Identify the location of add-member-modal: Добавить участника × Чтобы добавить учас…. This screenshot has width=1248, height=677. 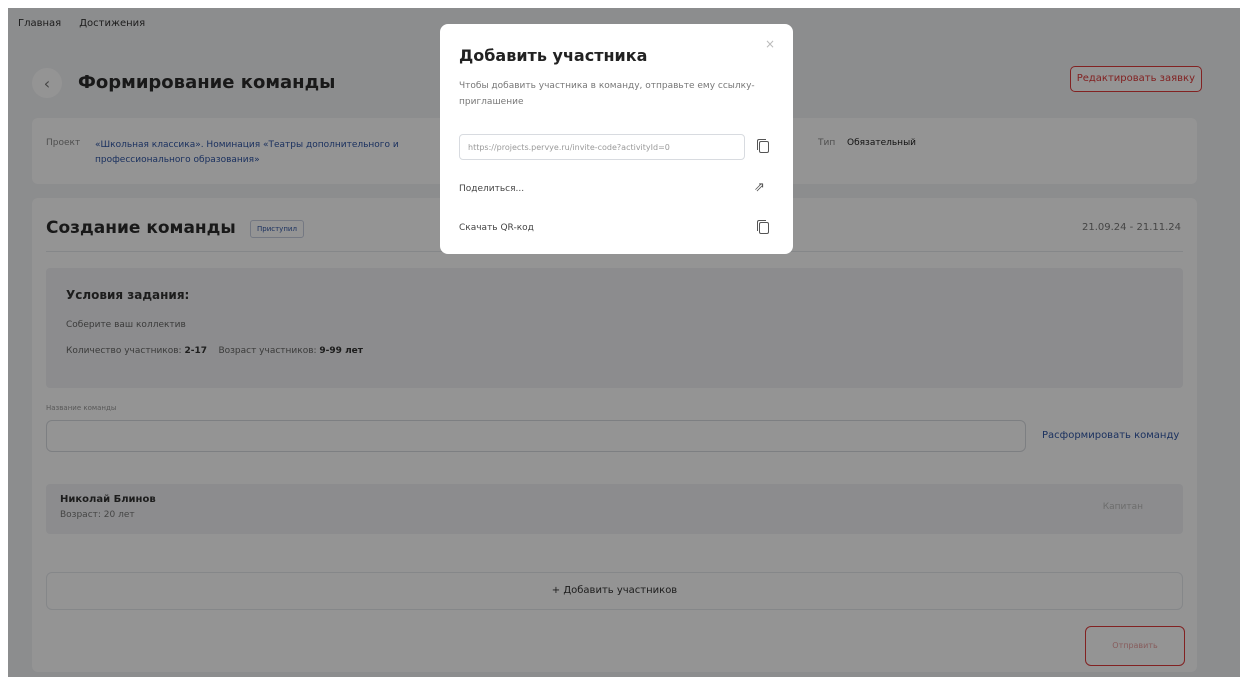
(616, 139).